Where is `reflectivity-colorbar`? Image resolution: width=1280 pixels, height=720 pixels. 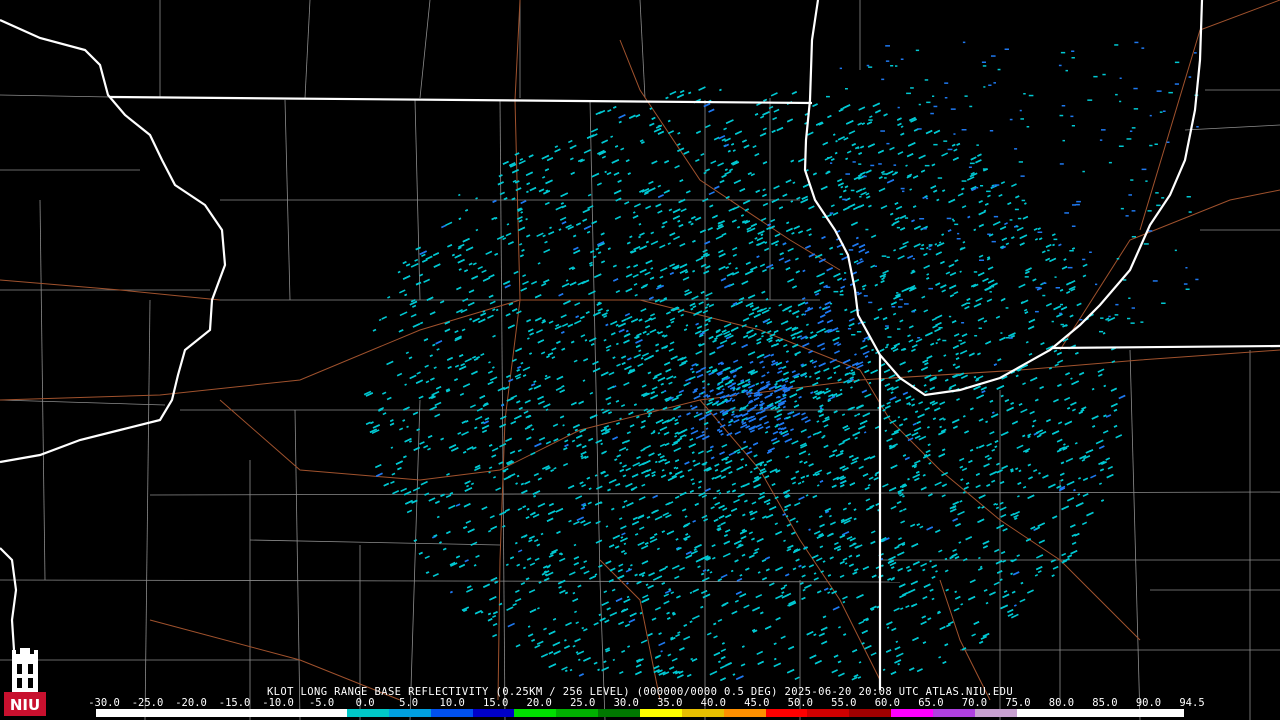
reflectivity-colorbar is located at coordinates (640, 713).